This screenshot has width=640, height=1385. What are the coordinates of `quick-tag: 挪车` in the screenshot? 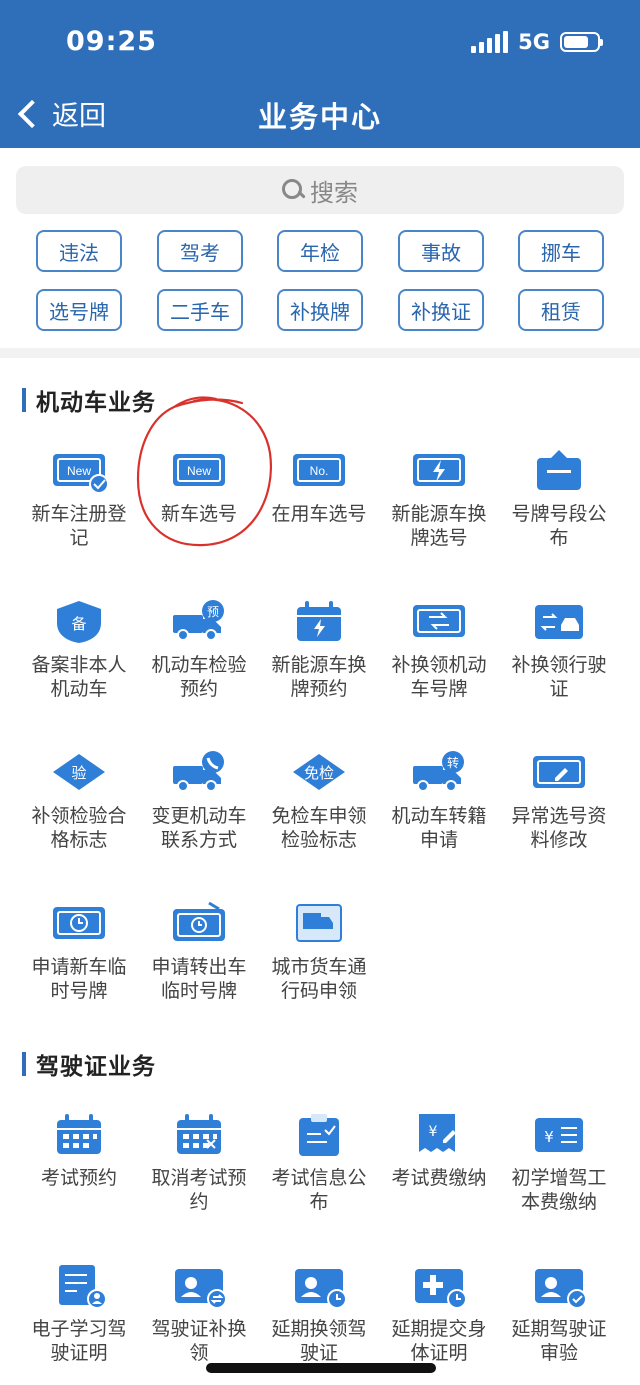 It's located at (561, 251).